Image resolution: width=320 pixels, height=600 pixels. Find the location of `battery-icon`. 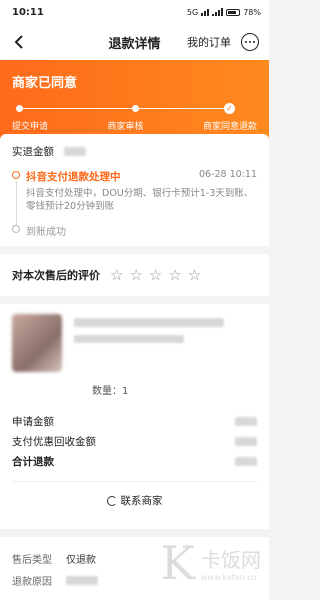

battery-icon is located at coordinates (233, 12).